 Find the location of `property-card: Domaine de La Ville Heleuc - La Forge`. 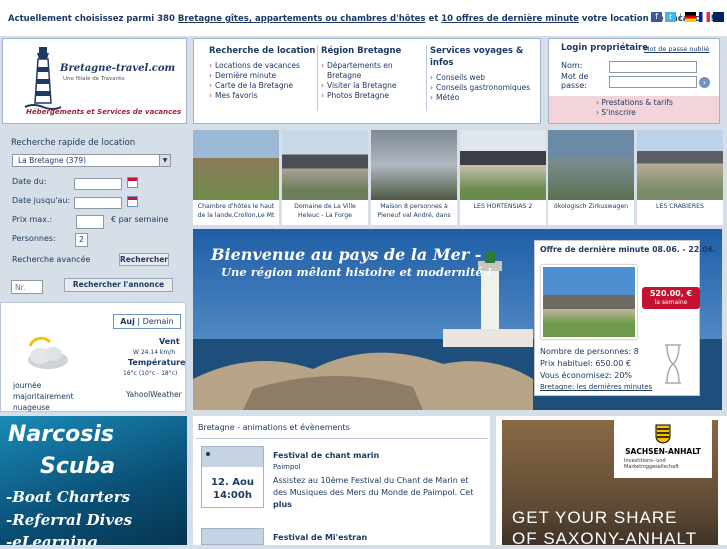

property-card: Domaine de La Ville Heleuc - La Forge is located at coordinates (325, 177).